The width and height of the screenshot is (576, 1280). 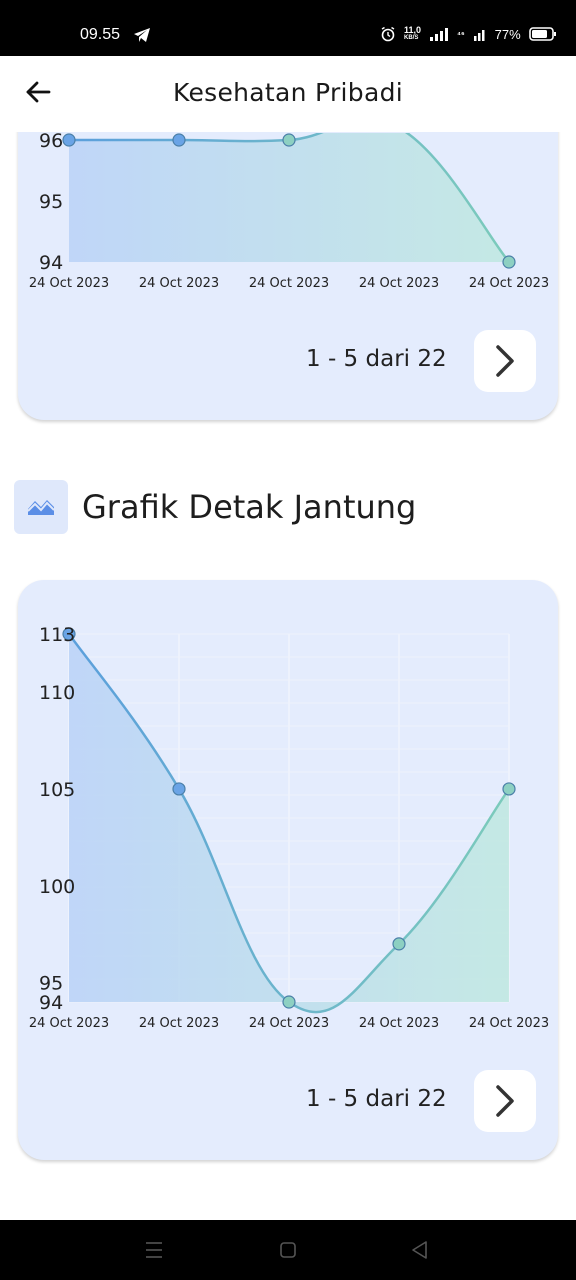 I want to click on app-bar: Kesehatan Pribadi, so click(x=288, y=94).